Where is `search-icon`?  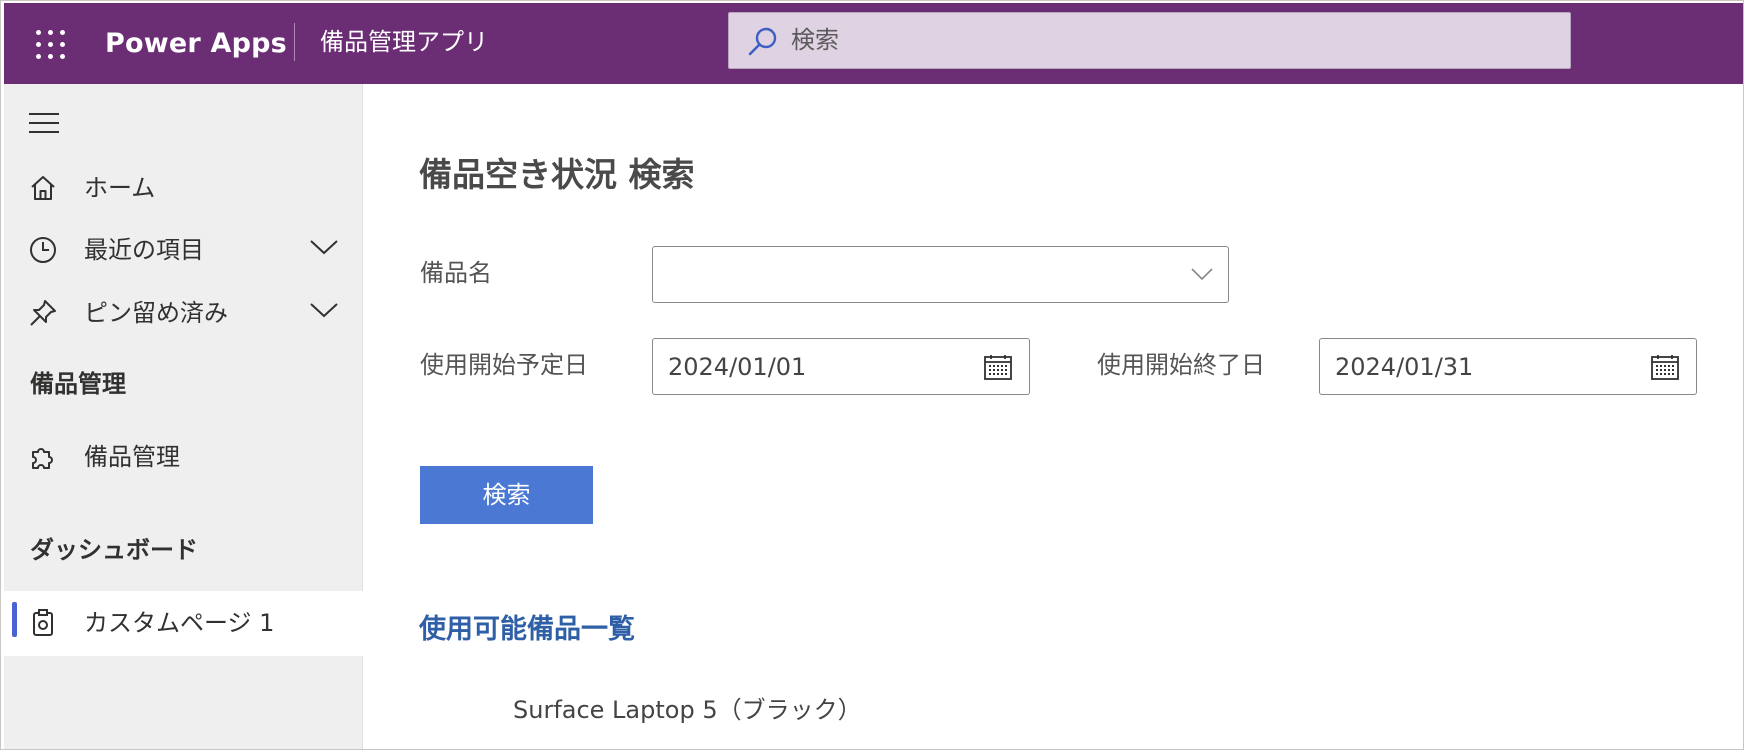 search-icon is located at coordinates (762, 41).